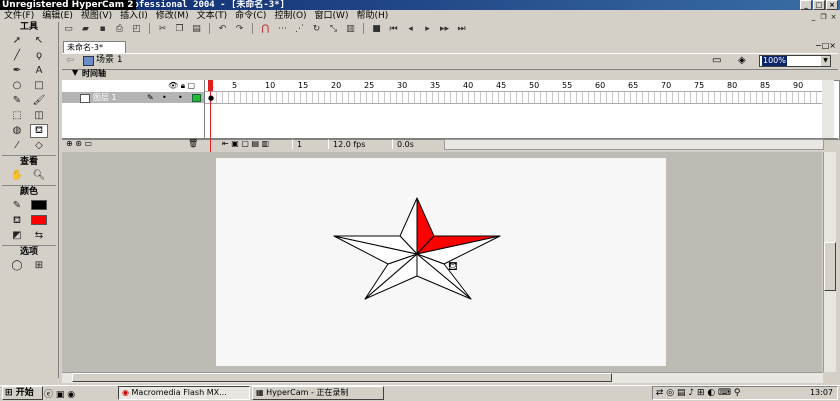 This screenshot has height=401, width=840. What do you see at coordinates (265, 29) in the screenshot?
I see `snap-magnet-icon: ⋂` at bounding box center [265, 29].